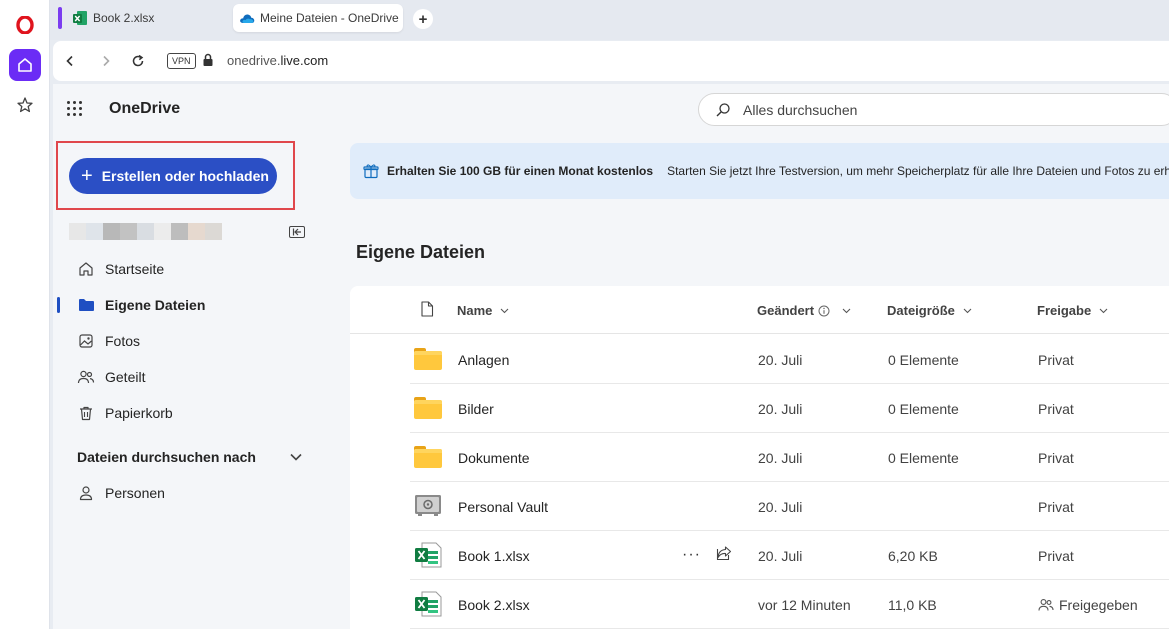  I want to click on file-list-header: Name Geändert Dateigröße Freigabe, so click(759, 310).